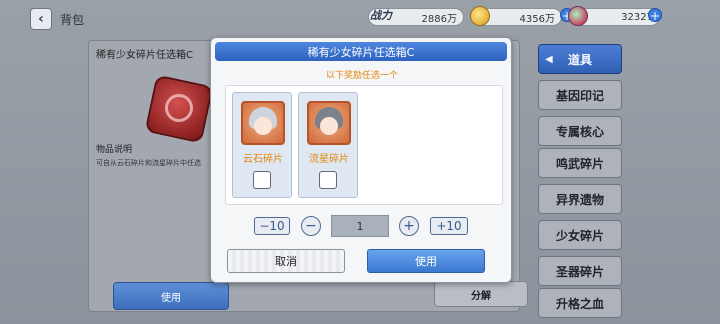 The height and width of the screenshot is (324, 720). Describe the element at coordinates (311, 226) in the screenshot. I see `minus-button: −` at that location.